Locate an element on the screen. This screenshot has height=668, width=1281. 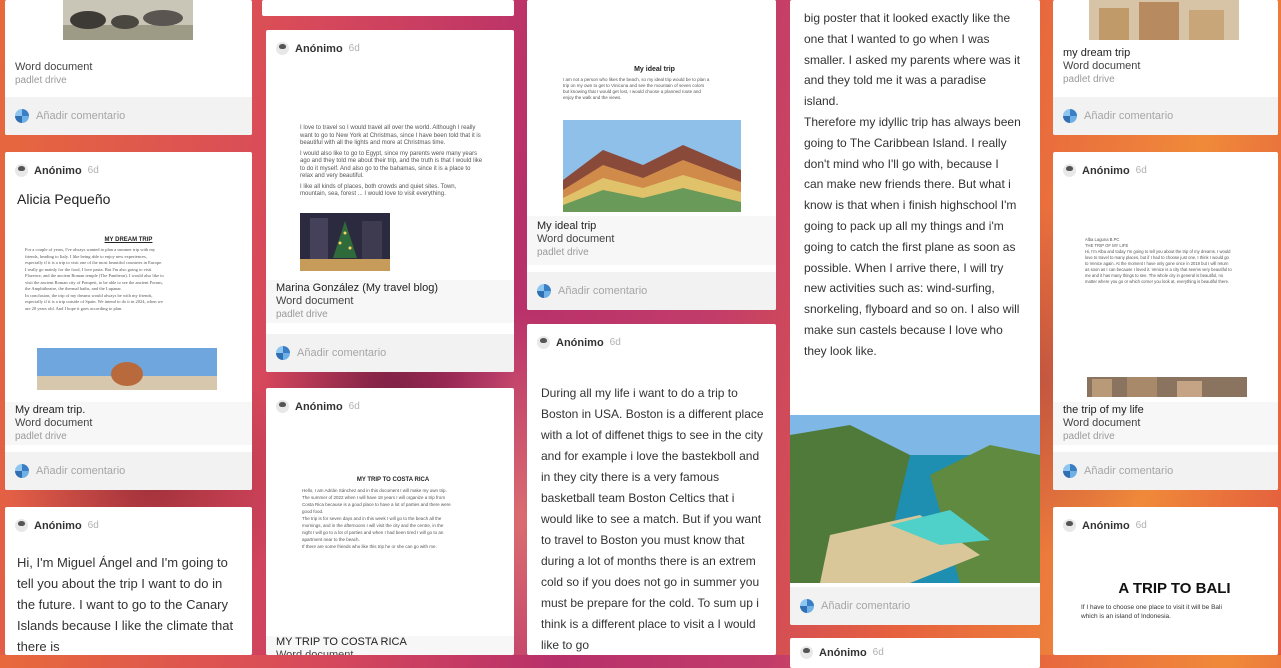
attachment-title: MY TRIP TO COSTA RICA is located at coordinates (341, 642).